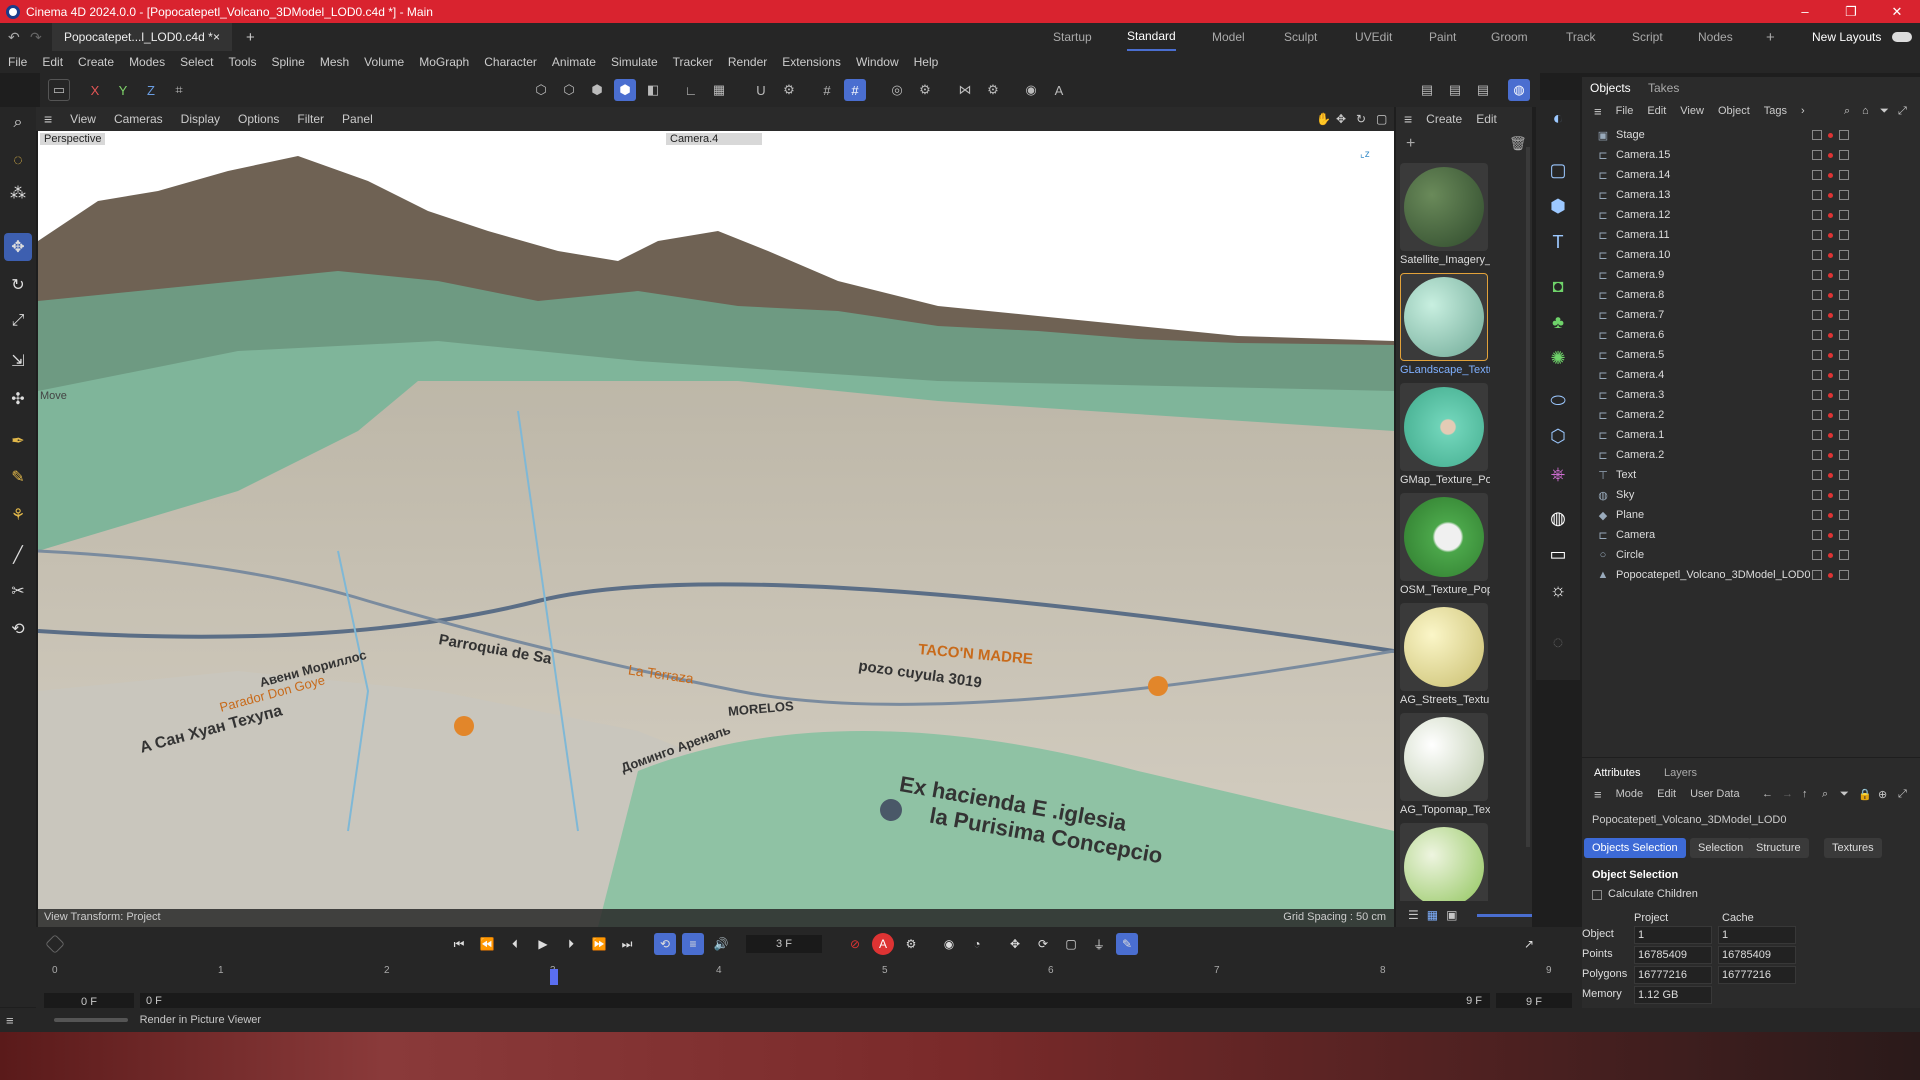 Image resolution: width=1920 pixels, height=1080 pixels. Describe the element at coordinates (18, 247) in the screenshot. I see `move-tool-icon: ✥` at that location.